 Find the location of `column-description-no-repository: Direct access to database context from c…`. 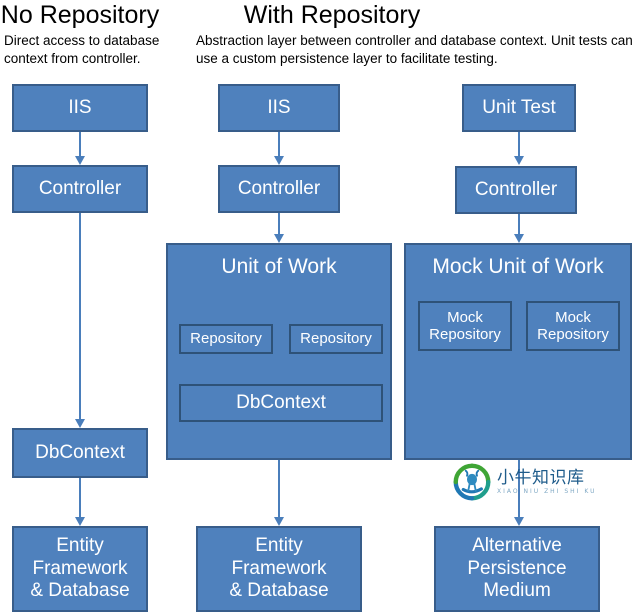

column-description-no-repository: Direct access to database context from c… is located at coordinates (82, 49).